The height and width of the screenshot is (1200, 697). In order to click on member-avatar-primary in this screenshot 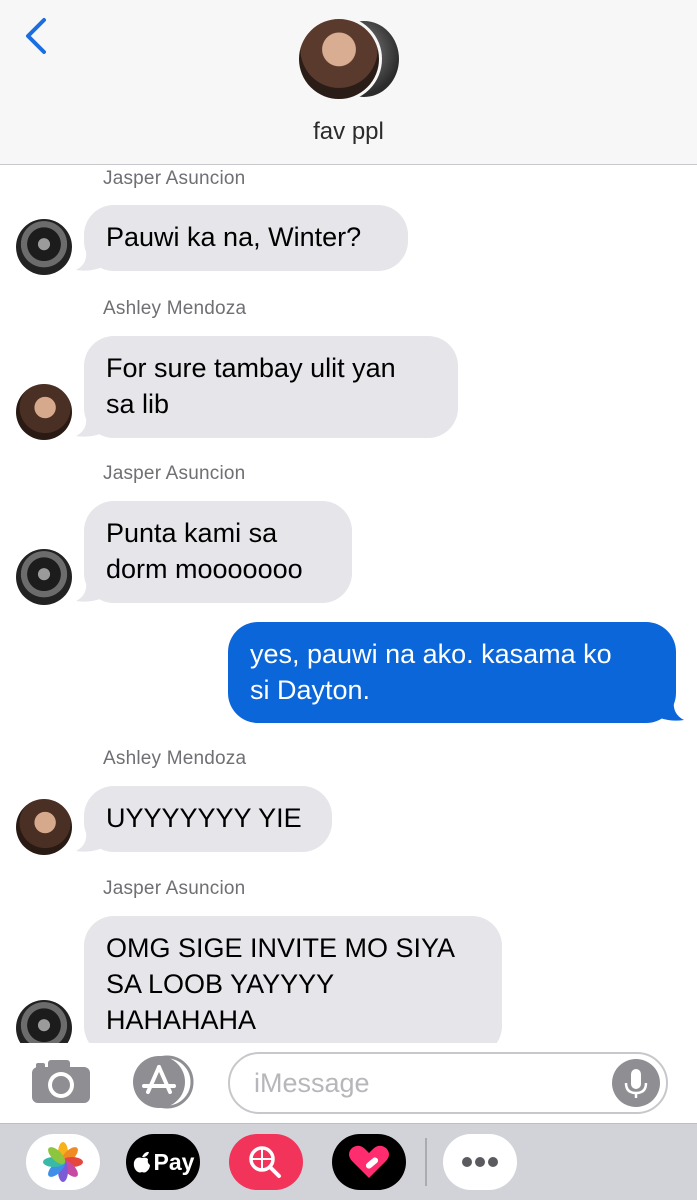, I will do `click(339, 59)`.